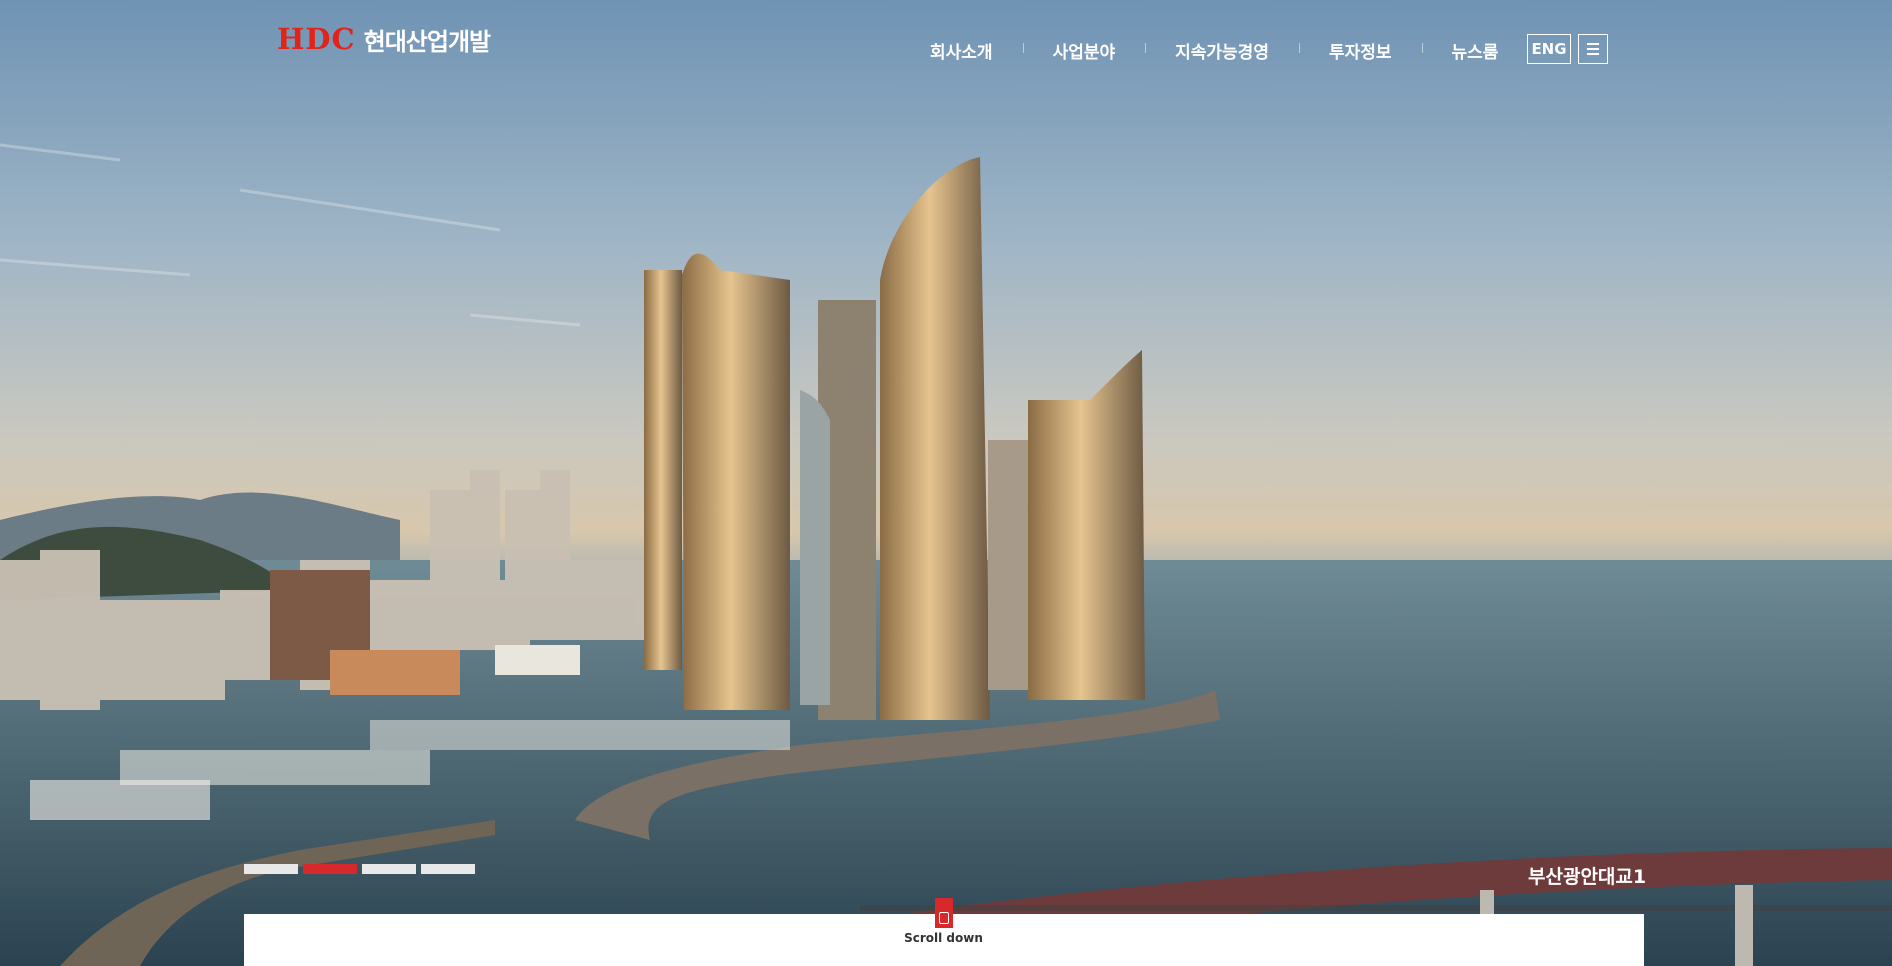 Image resolution: width=1892 pixels, height=966 pixels. What do you see at coordinates (1549, 49) in the screenshot?
I see `language-button: ENG` at bounding box center [1549, 49].